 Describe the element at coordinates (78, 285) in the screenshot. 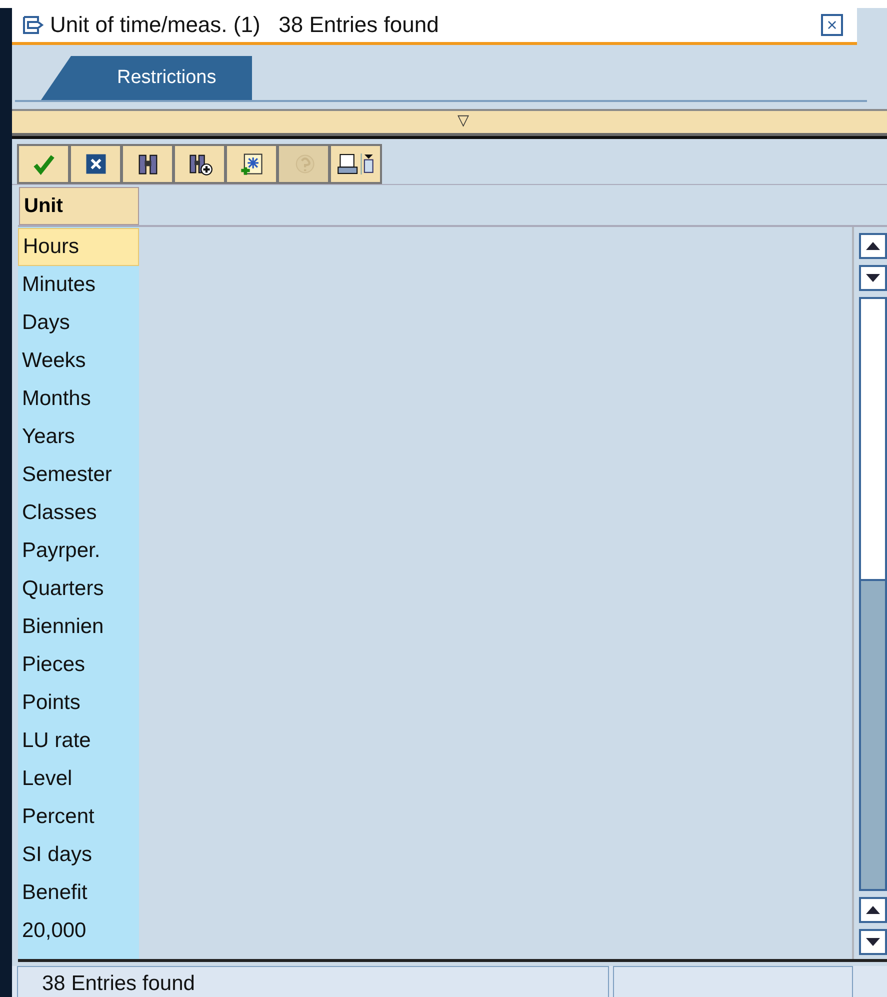

I see `table-cell: Minutes` at that location.